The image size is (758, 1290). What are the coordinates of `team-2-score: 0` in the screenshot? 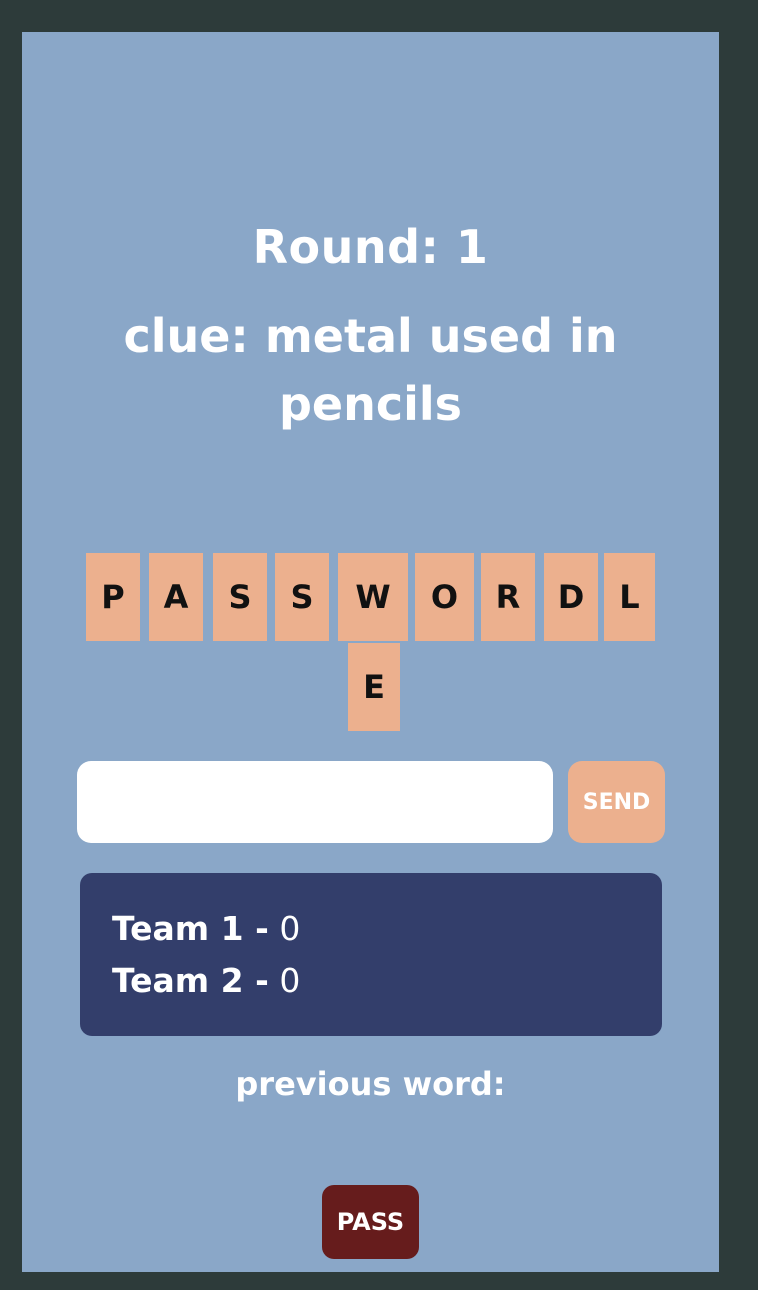 It's located at (290, 980).